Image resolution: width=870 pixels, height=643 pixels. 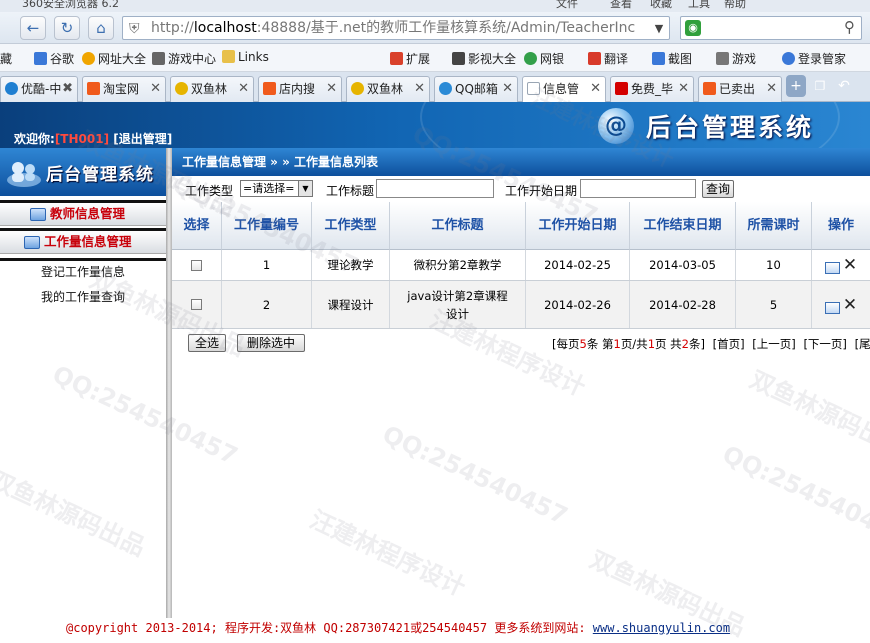 I want to click on next-page-link: [下一页], so click(x=824, y=344).